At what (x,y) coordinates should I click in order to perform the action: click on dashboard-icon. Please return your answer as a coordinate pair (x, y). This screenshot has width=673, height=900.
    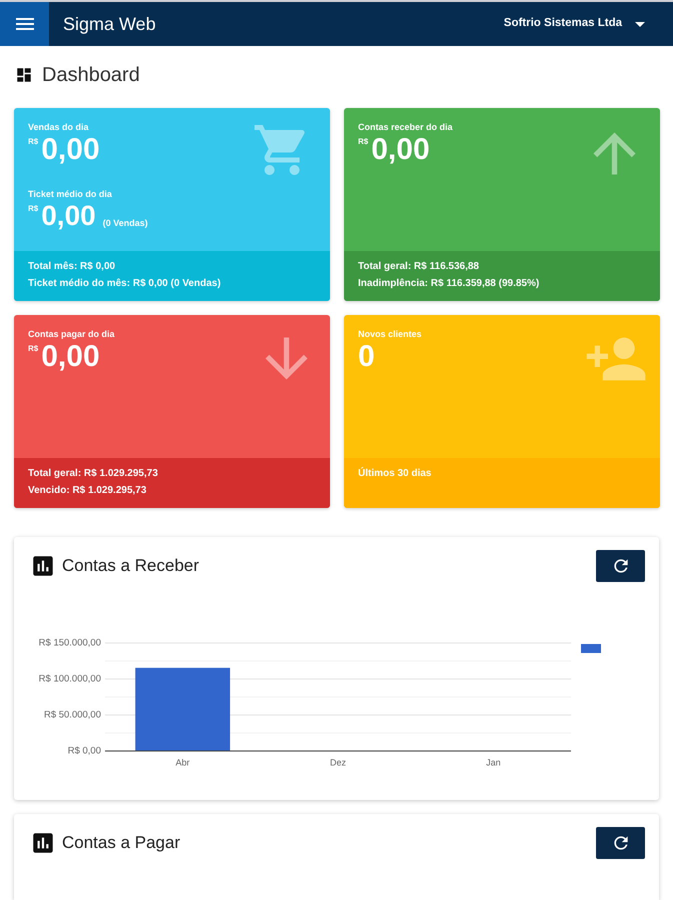
    Looking at the image, I should click on (24, 75).